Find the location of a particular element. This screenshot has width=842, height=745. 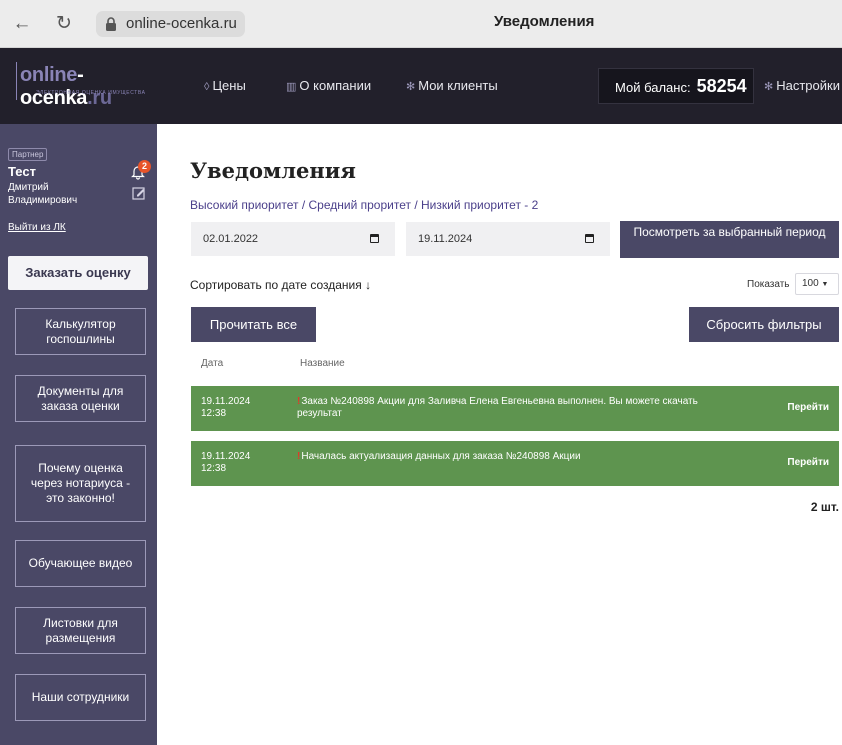

edit-icon is located at coordinates (139, 193).